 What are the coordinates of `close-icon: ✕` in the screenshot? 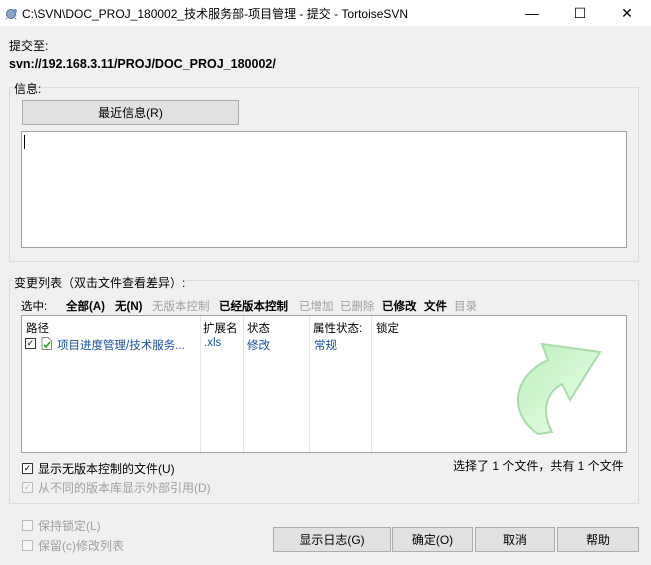 It's located at (627, 12).